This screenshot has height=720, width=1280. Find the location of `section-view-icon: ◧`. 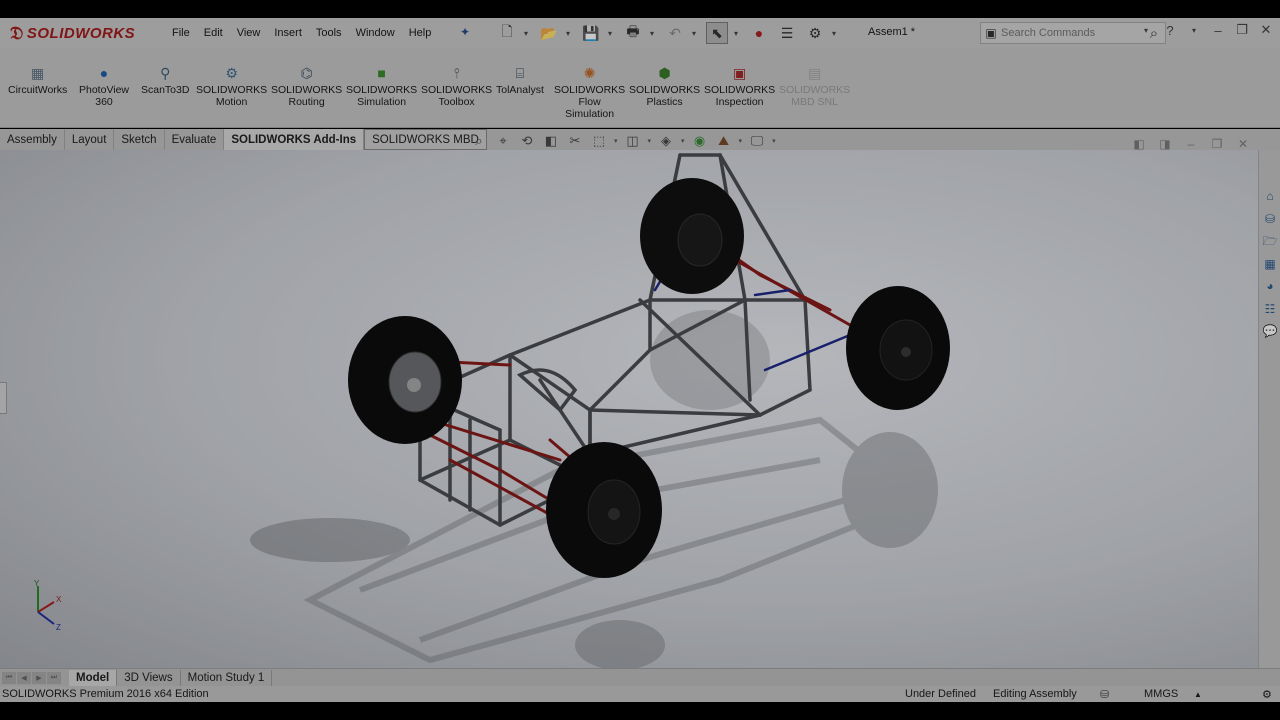

section-view-icon: ◧ is located at coordinates (551, 141).